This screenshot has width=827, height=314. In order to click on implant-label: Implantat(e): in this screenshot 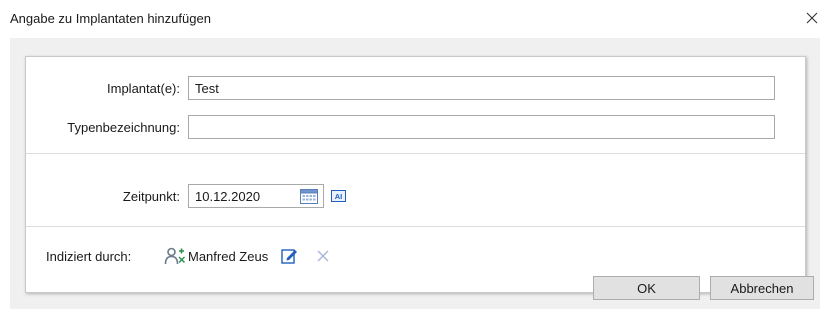, I will do `click(143, 88)`.